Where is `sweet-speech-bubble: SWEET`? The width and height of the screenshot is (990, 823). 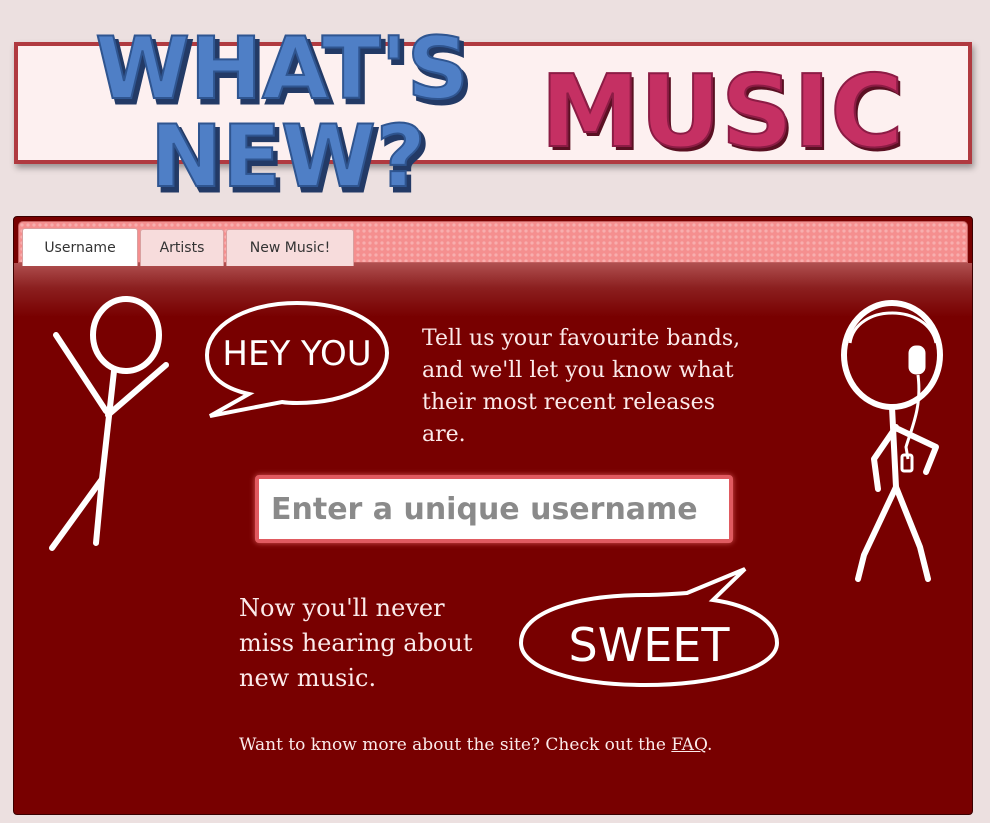
sweet-speech-bubble: SWEET is located at coordinates (649, 627).